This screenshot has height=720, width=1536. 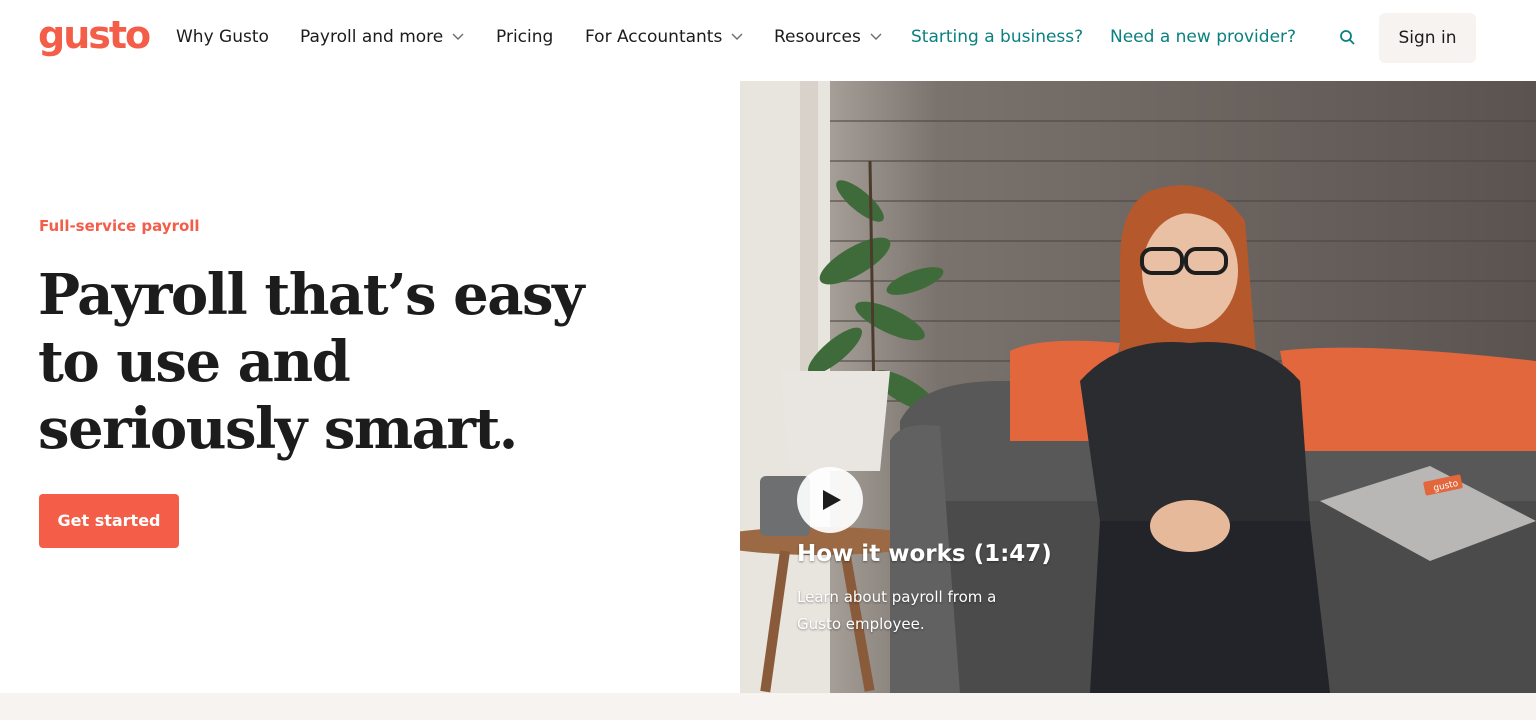 I want to click on play-button, so click(x=830, y=500).